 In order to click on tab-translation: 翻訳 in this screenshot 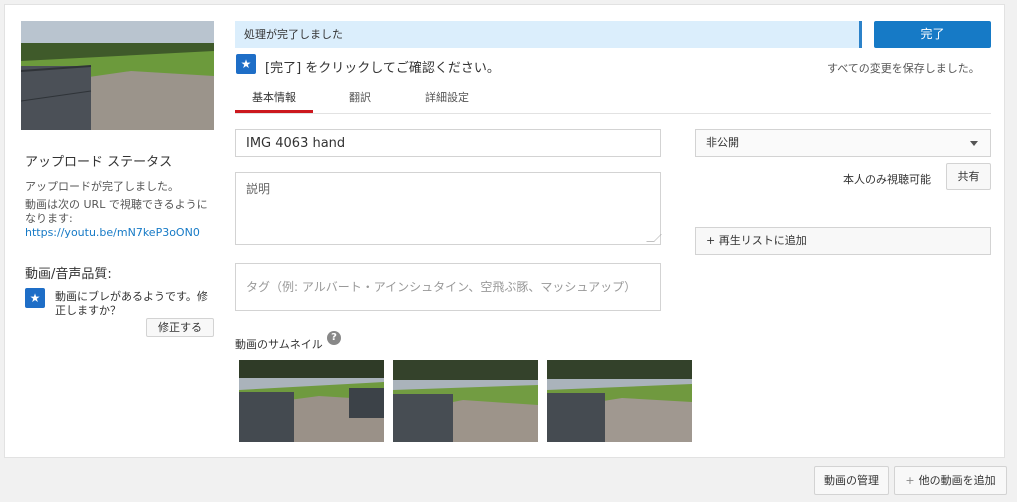, I will do `click(360, 101)`.